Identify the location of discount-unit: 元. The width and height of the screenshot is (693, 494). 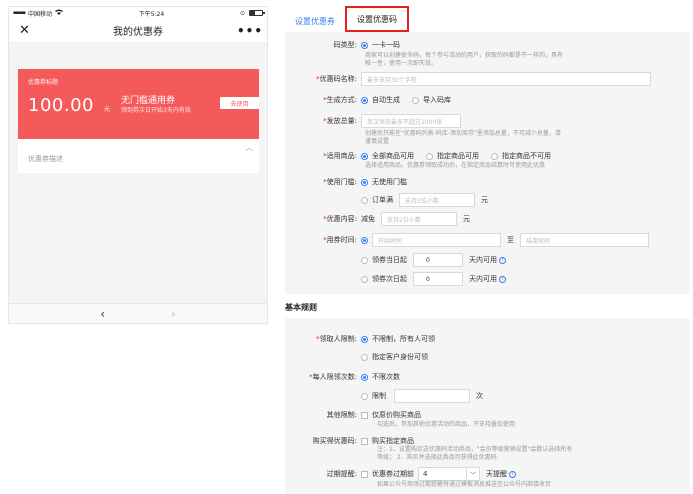
(466, 219).